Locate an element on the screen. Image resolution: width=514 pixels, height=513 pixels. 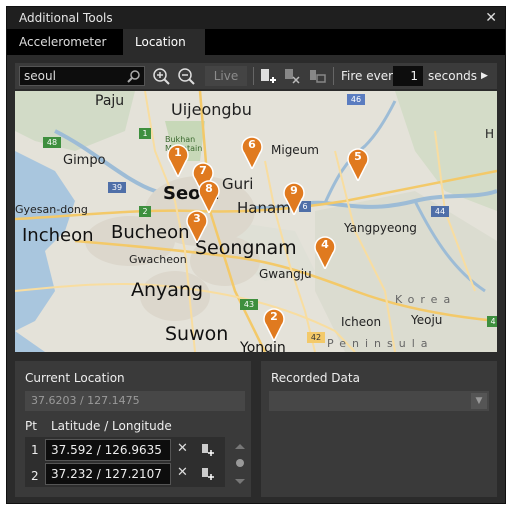
latlong-field: 37.232 / 127.2107 is located at coordinates (108, 474).